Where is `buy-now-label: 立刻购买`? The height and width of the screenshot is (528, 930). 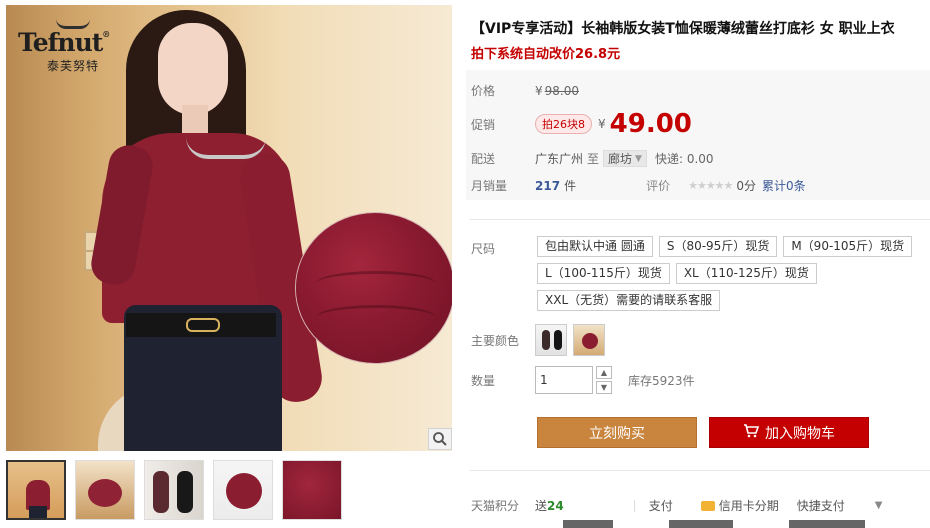 buy-now-label: 立刻购买 is located at coordinates (617, 433).